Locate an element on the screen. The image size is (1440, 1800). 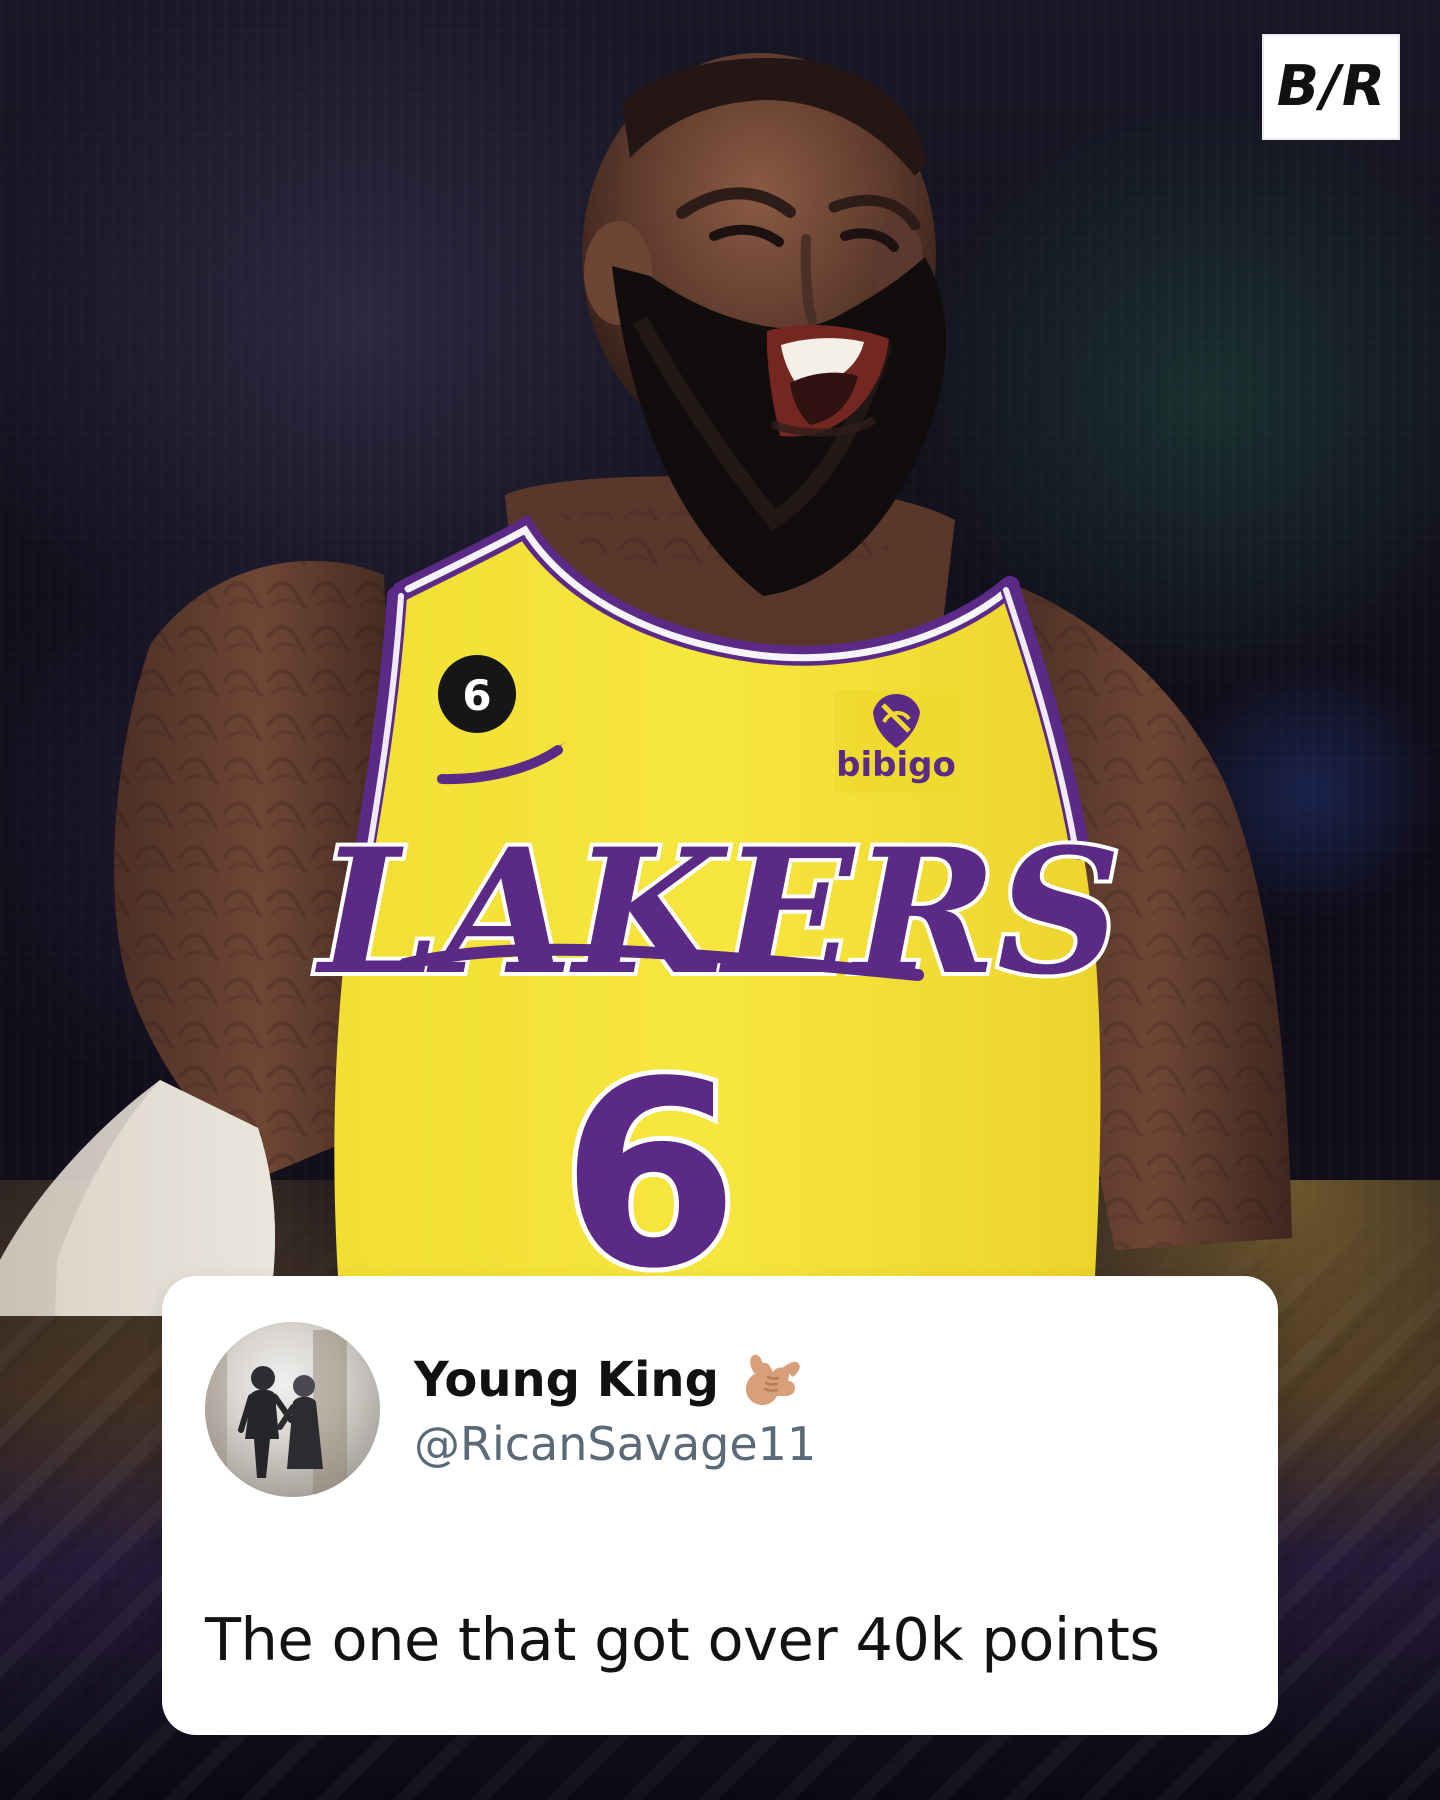
sponsor-text: bibigo is located at coordinates (896, 765).